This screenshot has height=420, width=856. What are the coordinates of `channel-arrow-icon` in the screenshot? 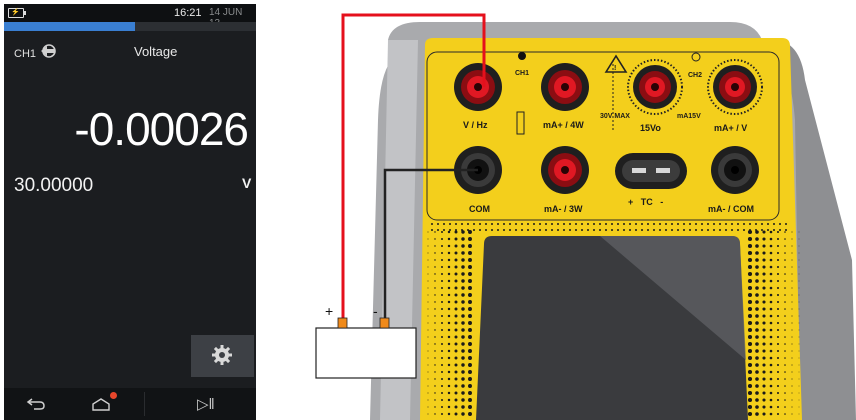 It's located at (49, 51).